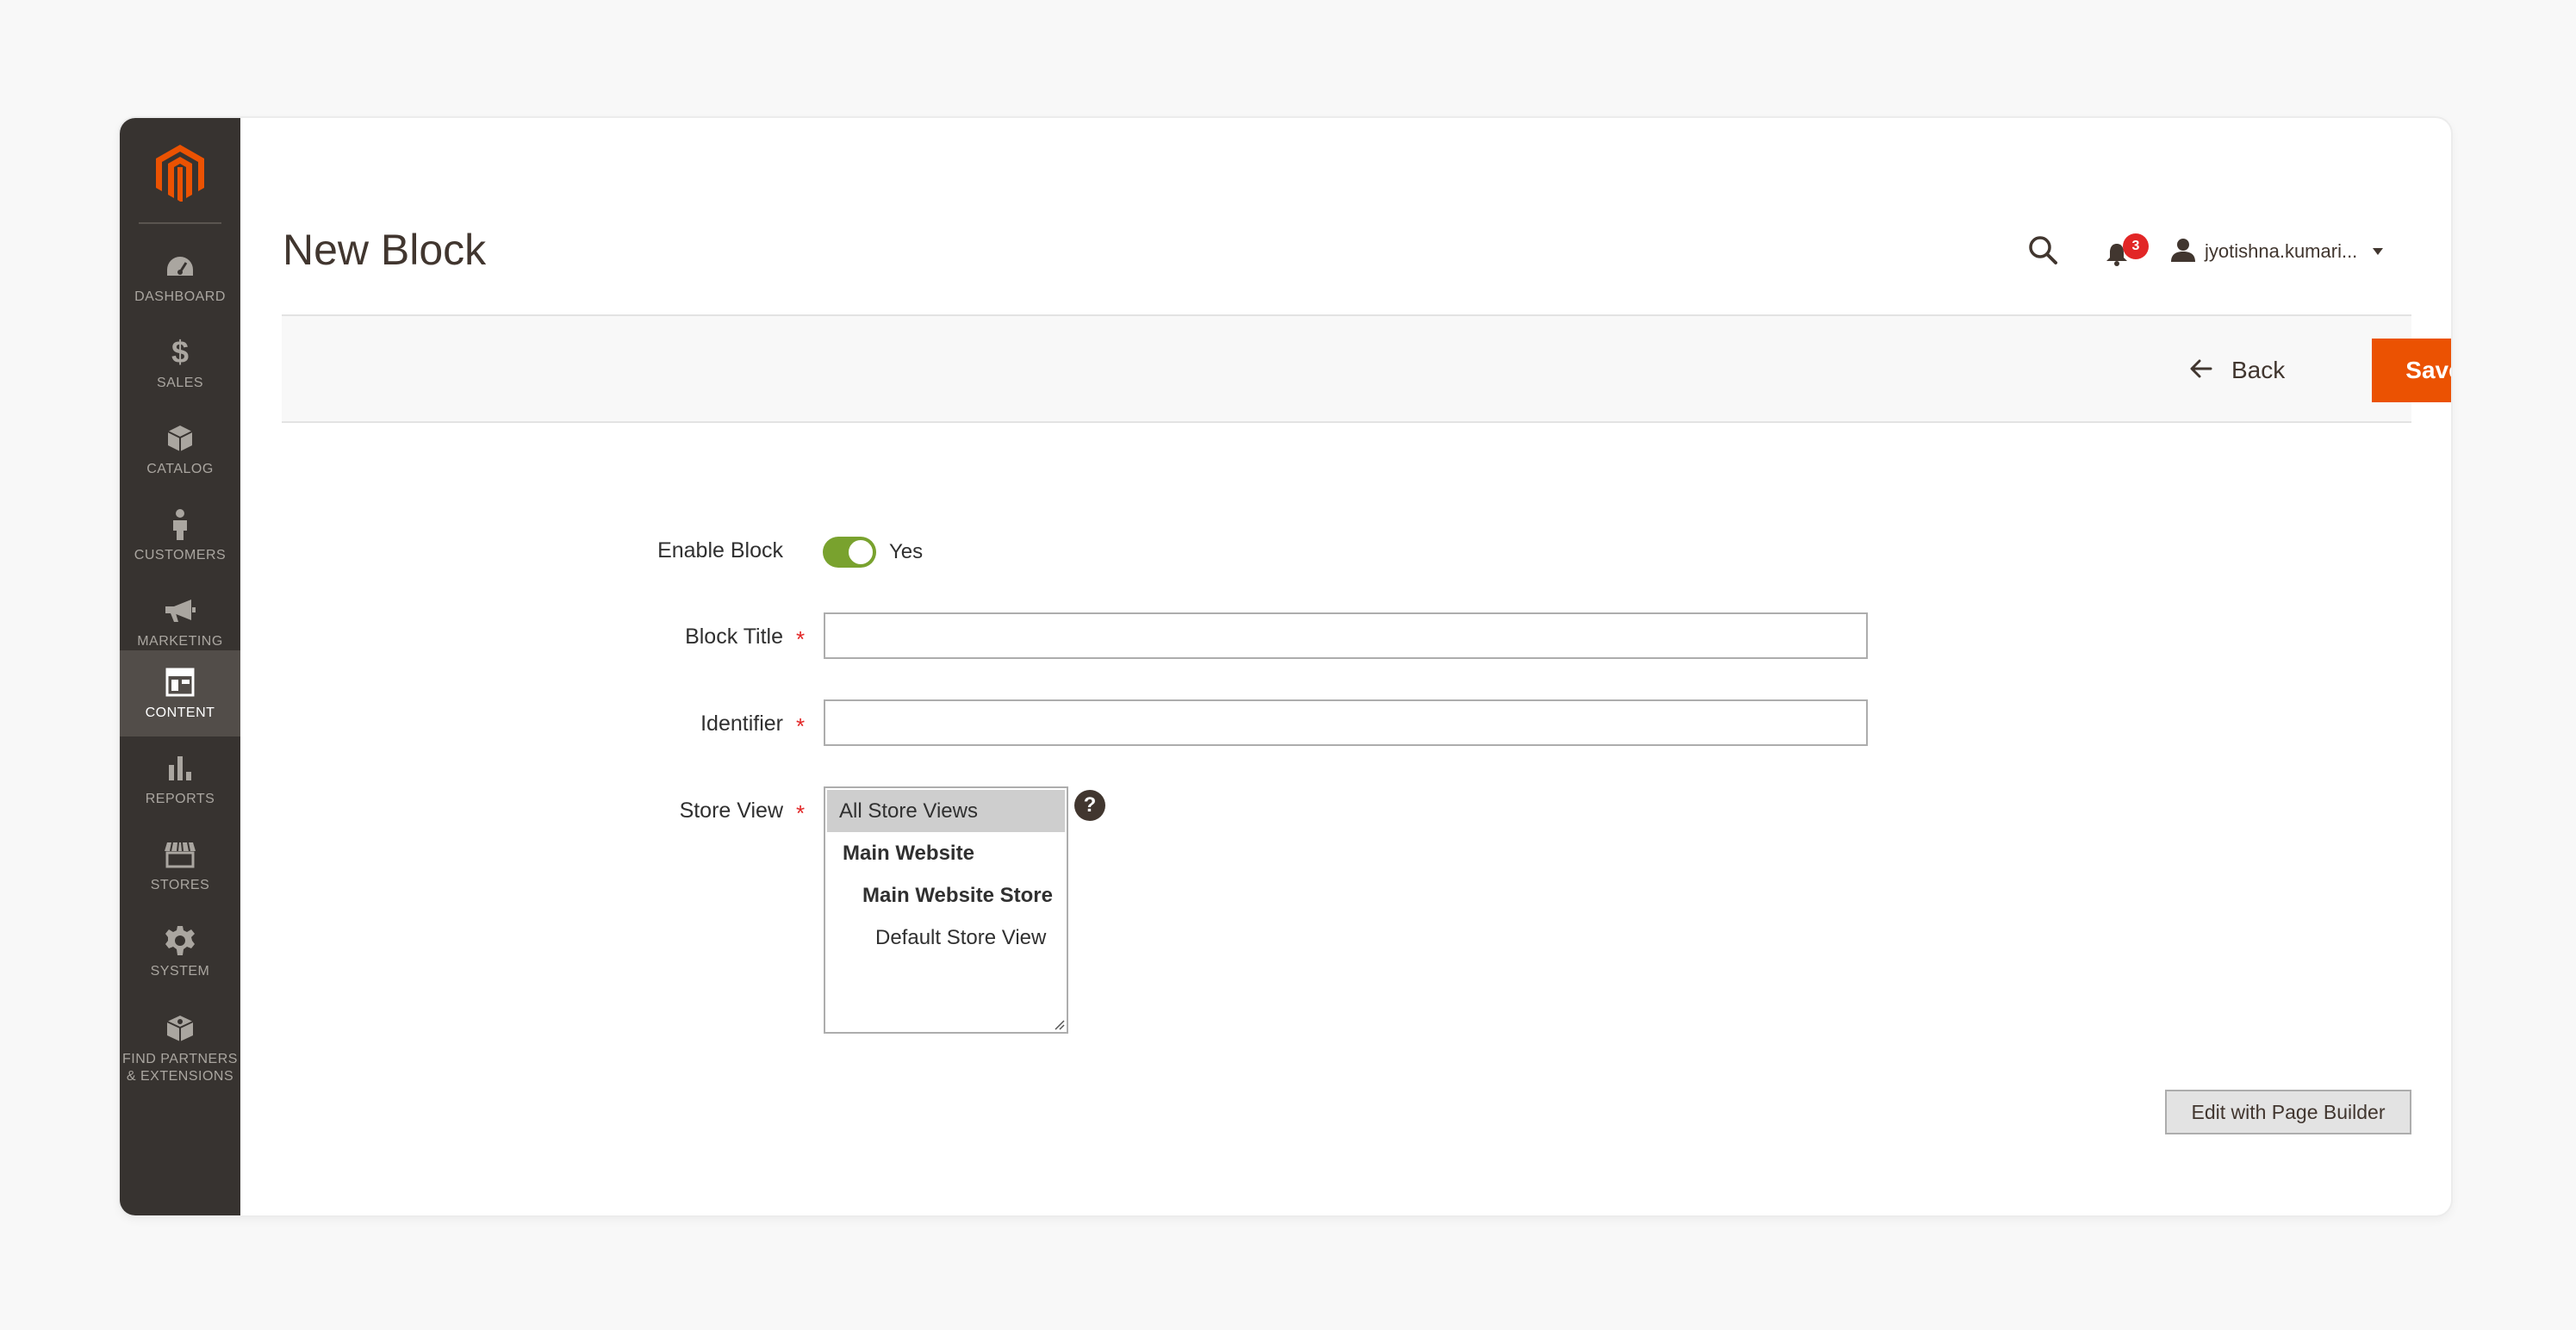  Describe the element at coordinates (180, 611) in the screenshot. I see `megaphone-icon` at that location.